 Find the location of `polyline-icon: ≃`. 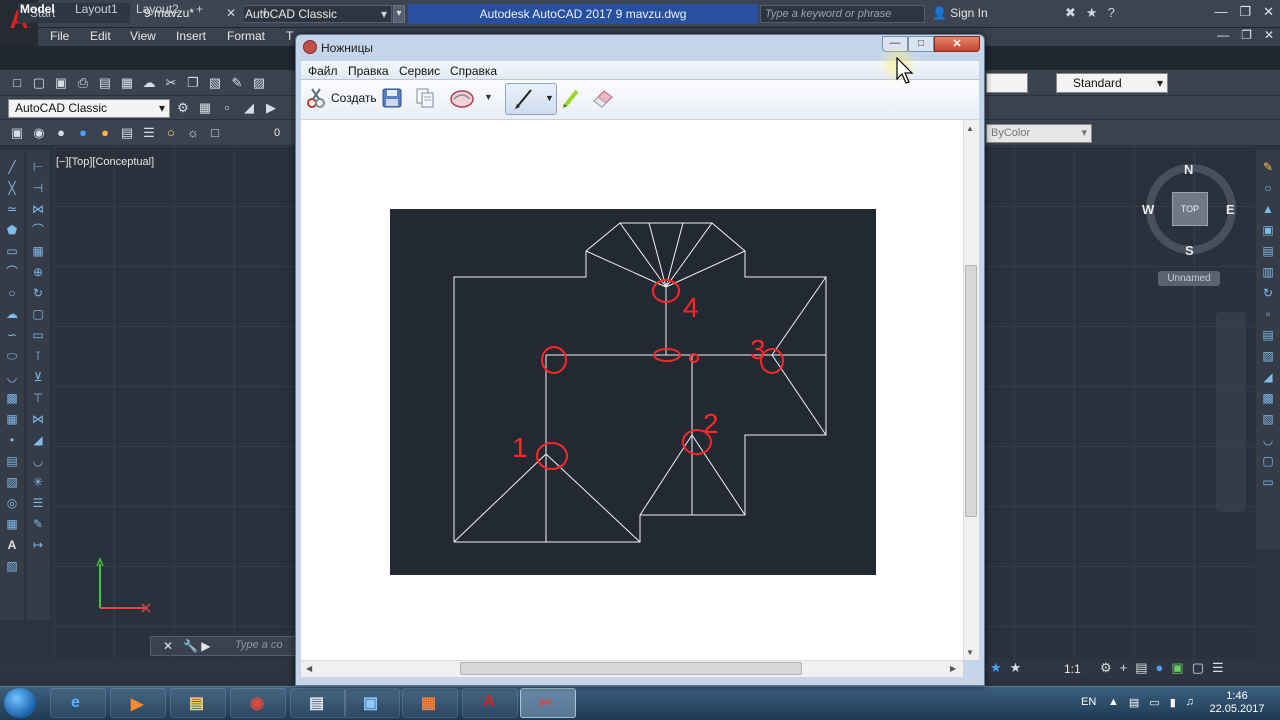

polyline-icon: ≃ is located at coordinates (12, 209).